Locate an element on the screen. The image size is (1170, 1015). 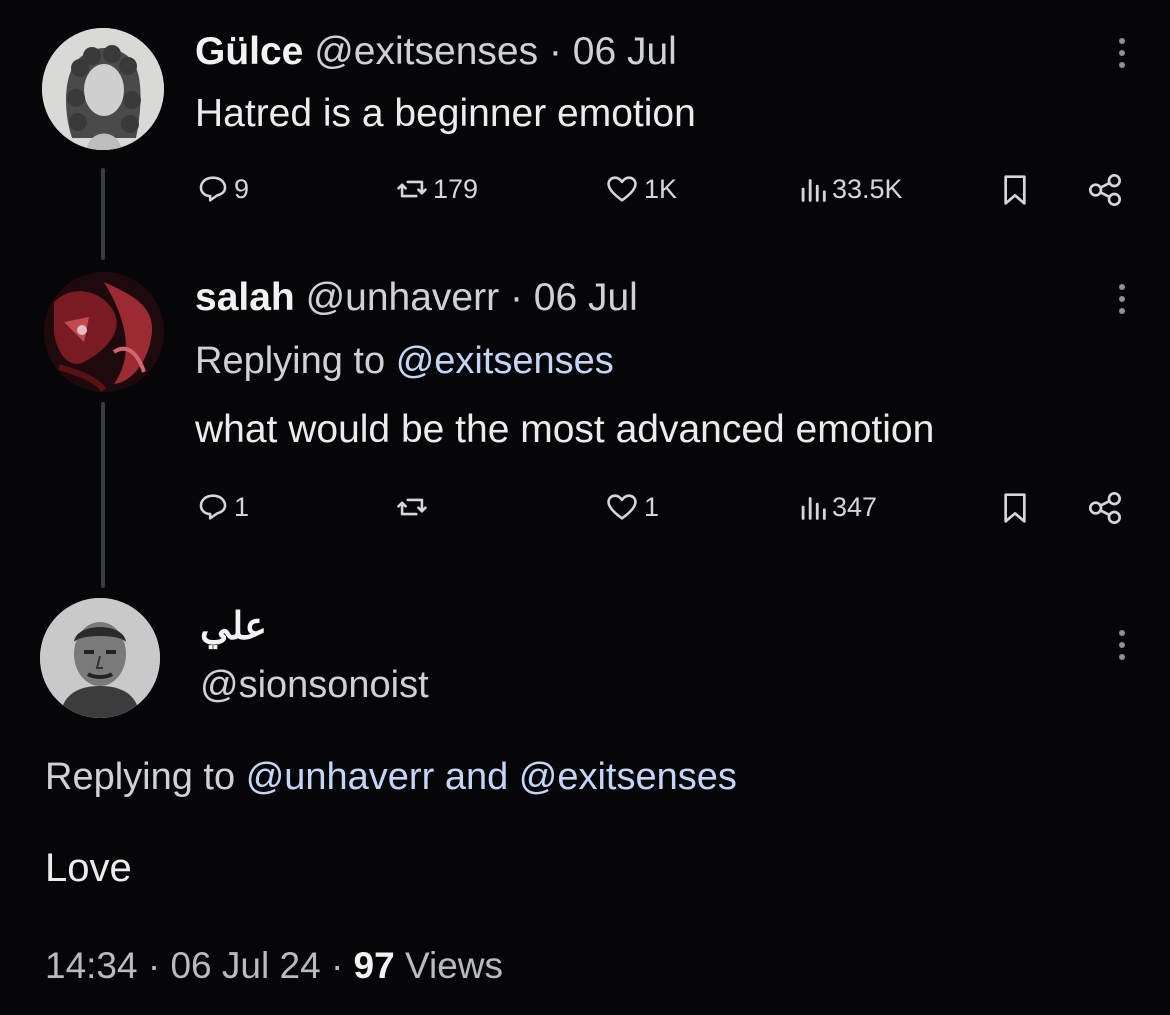
tweet-header: salah @unhaverr · 06 Jul is located at coordinates (416, 298).